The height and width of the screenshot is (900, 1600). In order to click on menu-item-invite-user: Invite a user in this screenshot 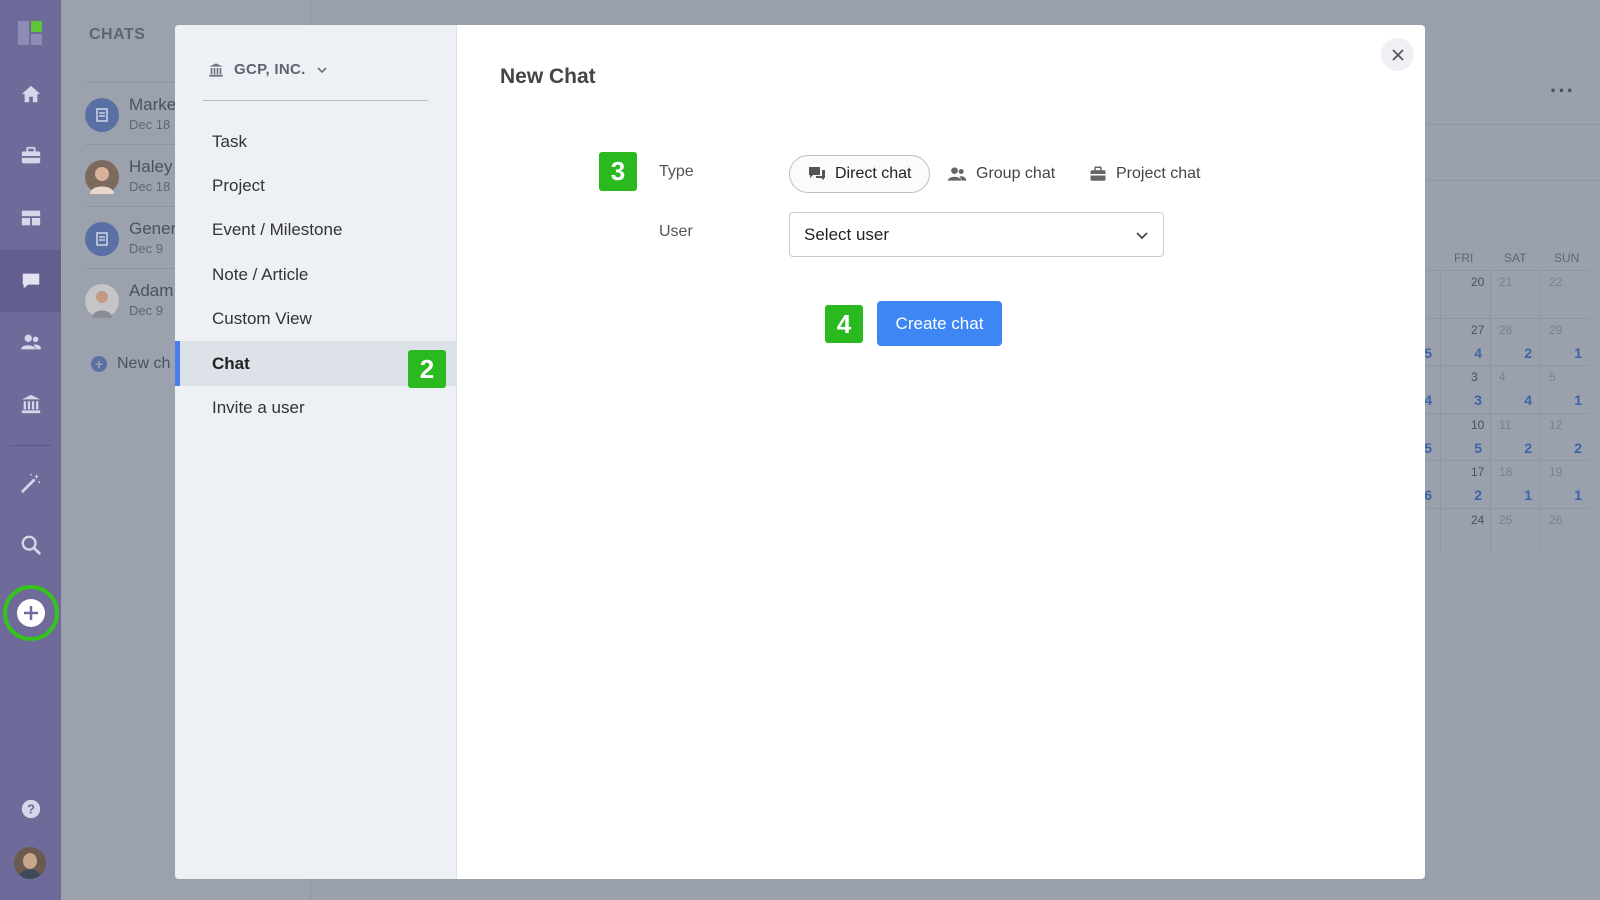, I will do `click(316, 407)`.